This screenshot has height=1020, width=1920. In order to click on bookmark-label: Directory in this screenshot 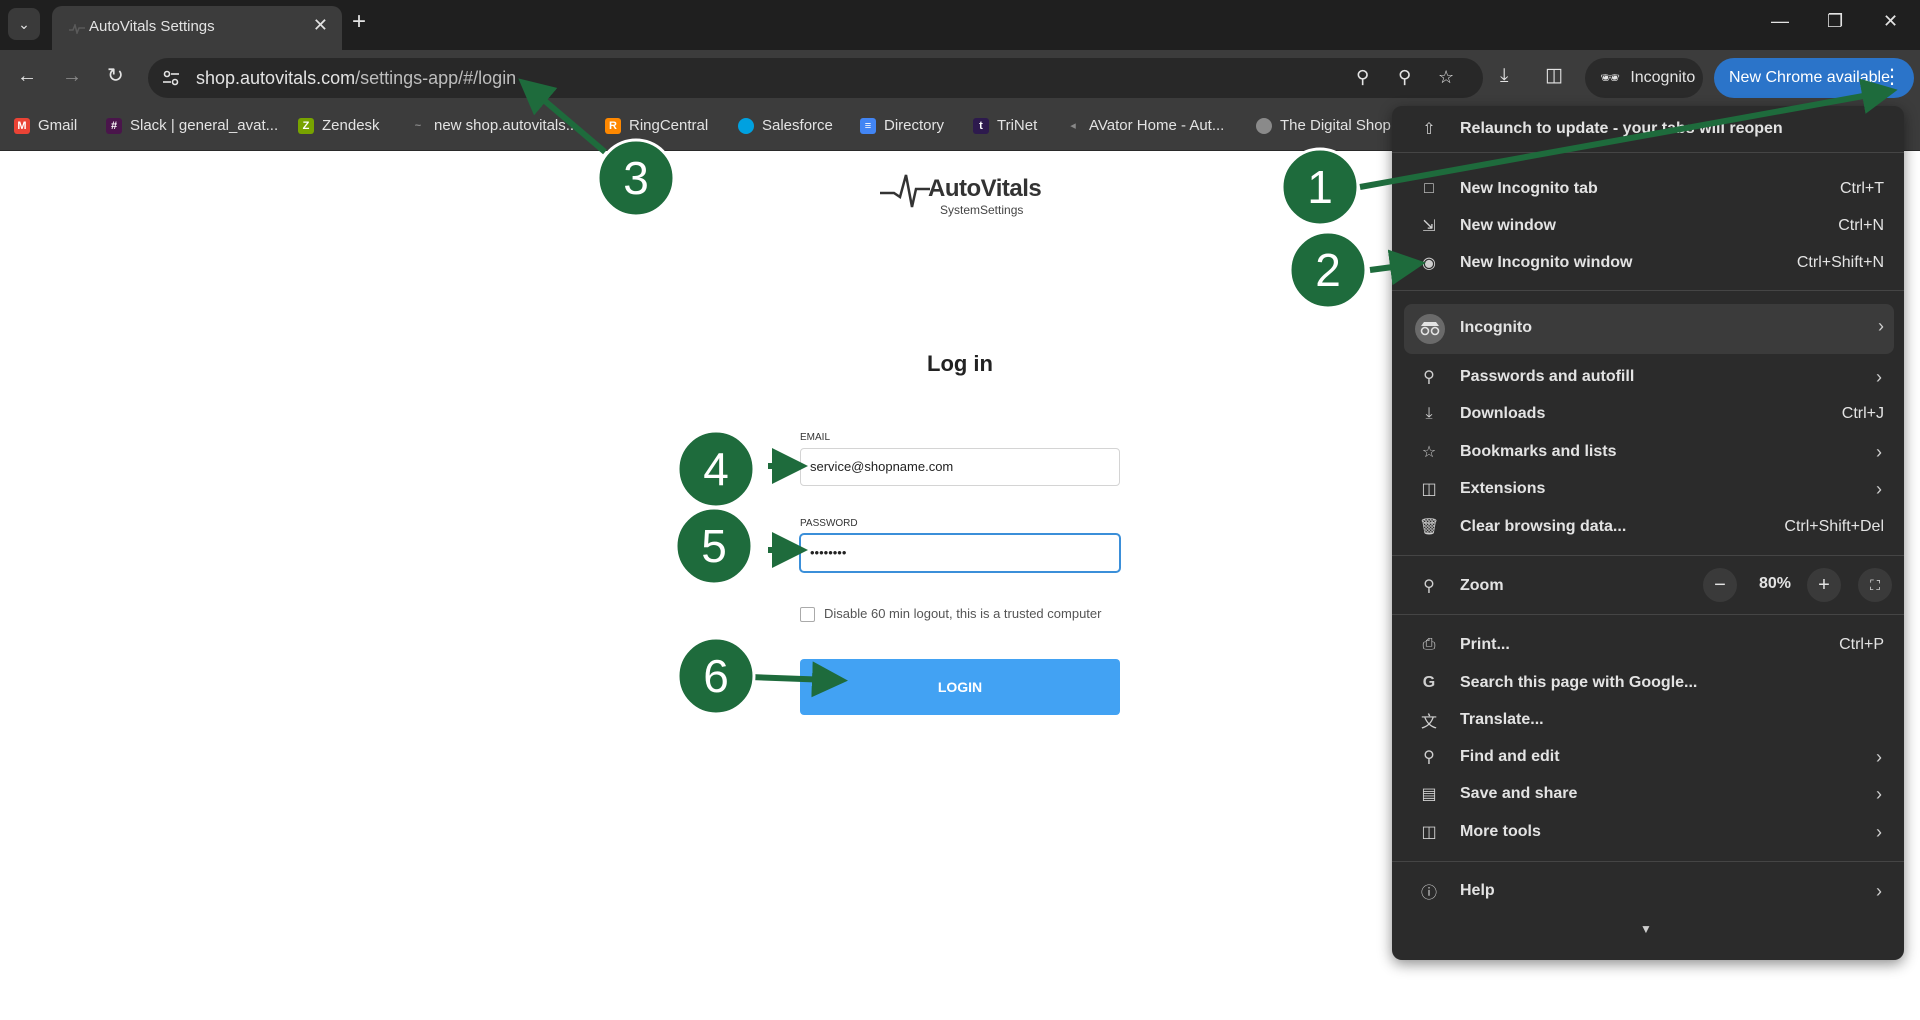, I will do `click(914, 125)`.